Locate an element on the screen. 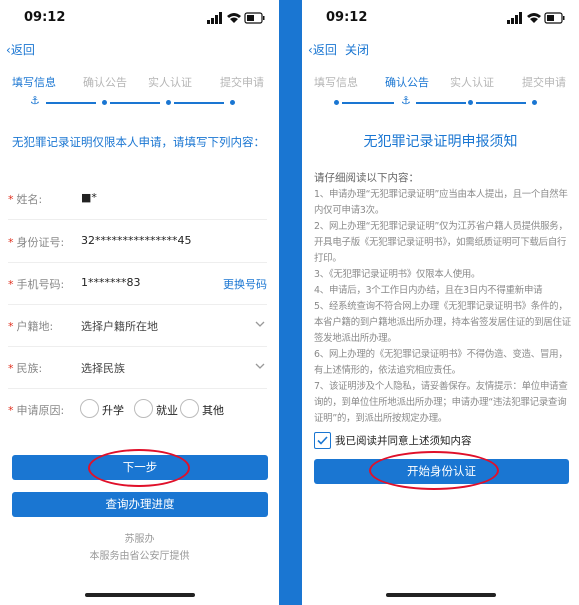 Image resolution: width=579 pixels, height=605 pixels. ethnicity-label: 民族: is located at coordinates (29, 368).